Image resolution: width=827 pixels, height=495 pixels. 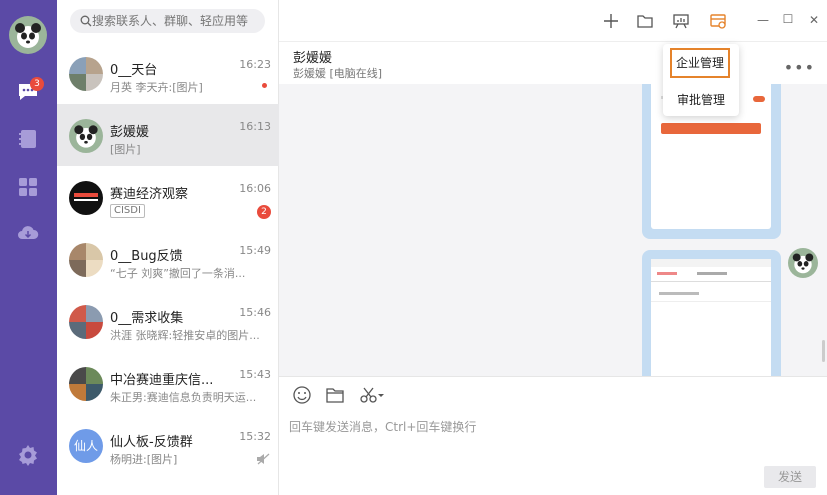 What do you see at coordinates (149, 194) in the screenshot?
I see `conversation-name: 赛迪经济观察` at bounding box center [149, 194].